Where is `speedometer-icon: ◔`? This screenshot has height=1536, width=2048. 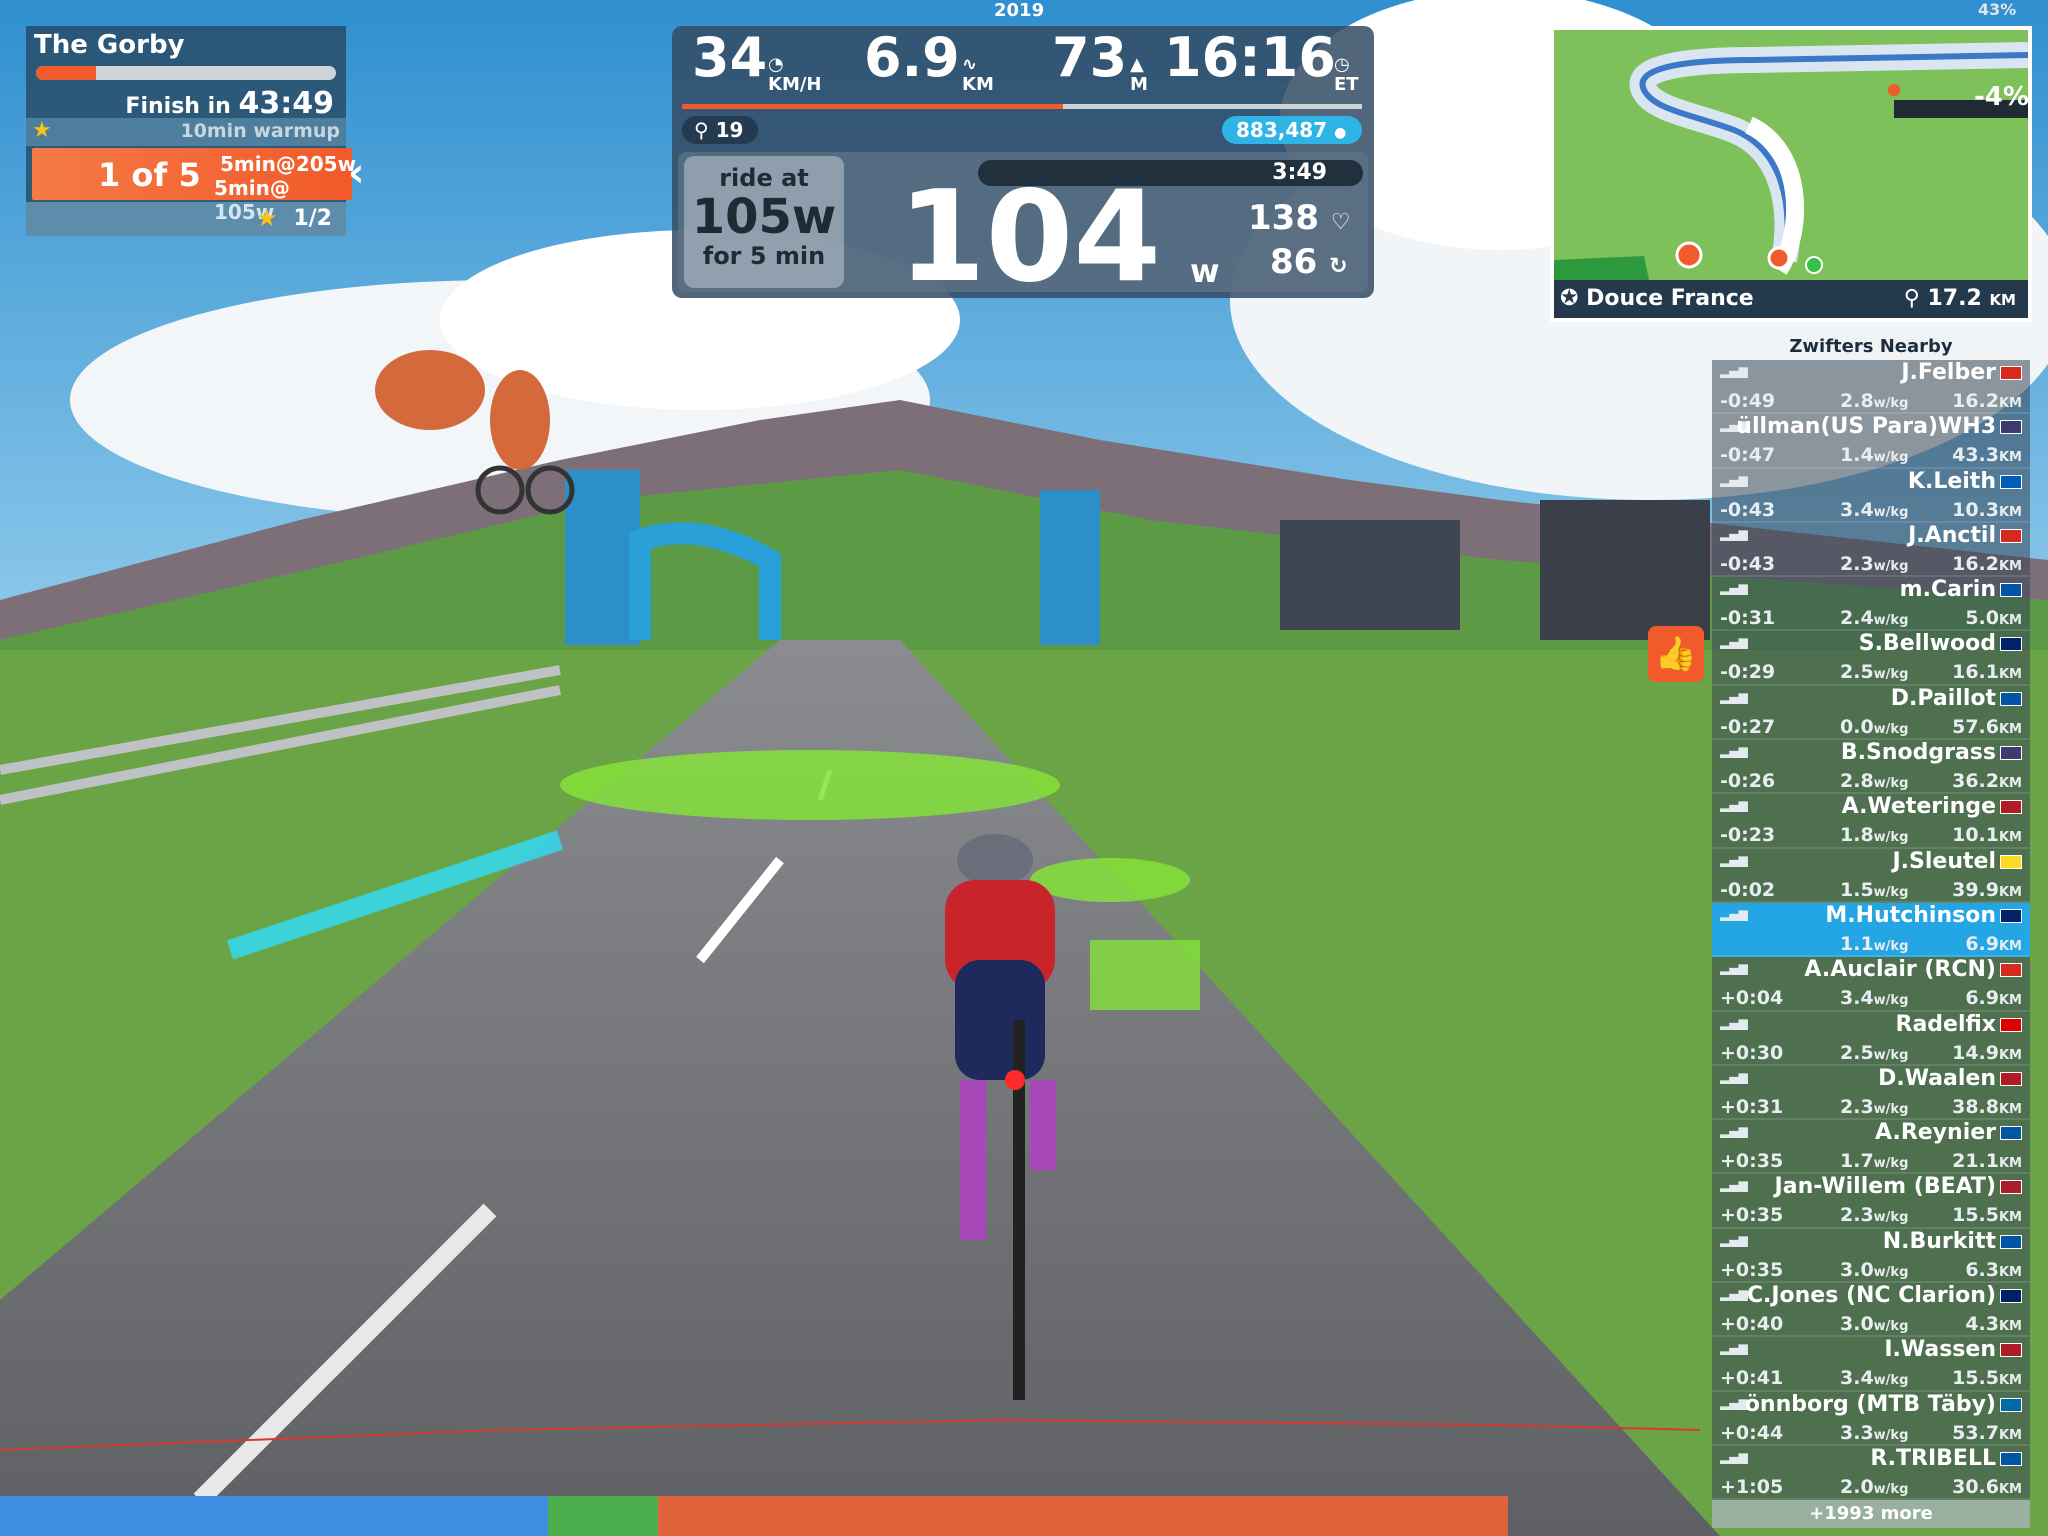
speedometer-icon: ◔ is located at coordinates (776, 64).